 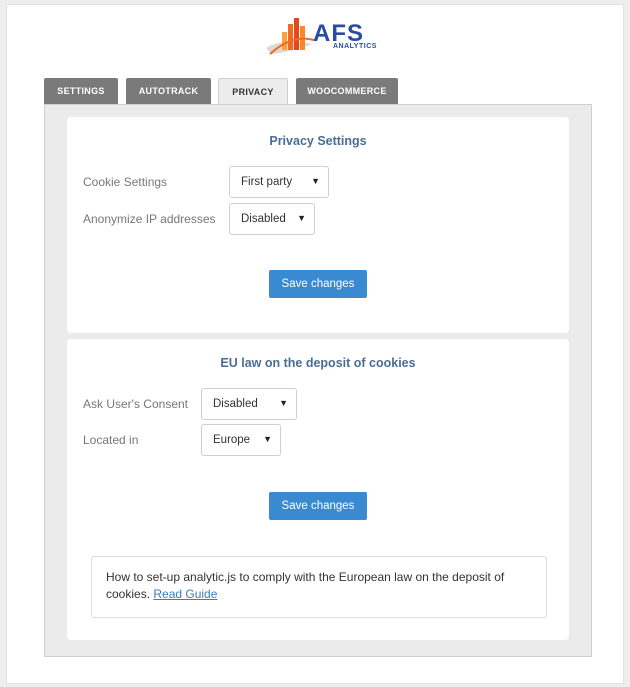 I want to click on read-guide-link: Read Guide, so click(x=185, y=594).